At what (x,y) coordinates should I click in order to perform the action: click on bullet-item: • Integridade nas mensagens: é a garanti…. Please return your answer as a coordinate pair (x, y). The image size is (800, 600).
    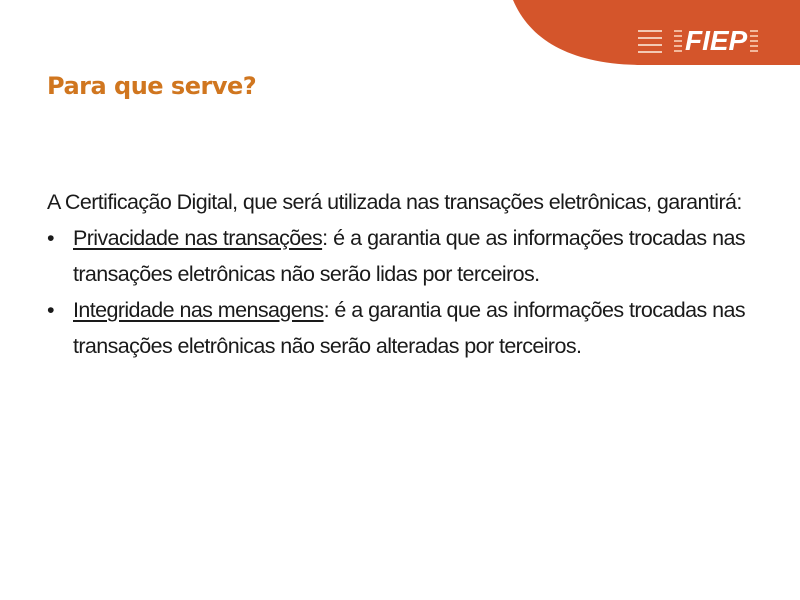
    Looking at the image, I should click on (396, 328).